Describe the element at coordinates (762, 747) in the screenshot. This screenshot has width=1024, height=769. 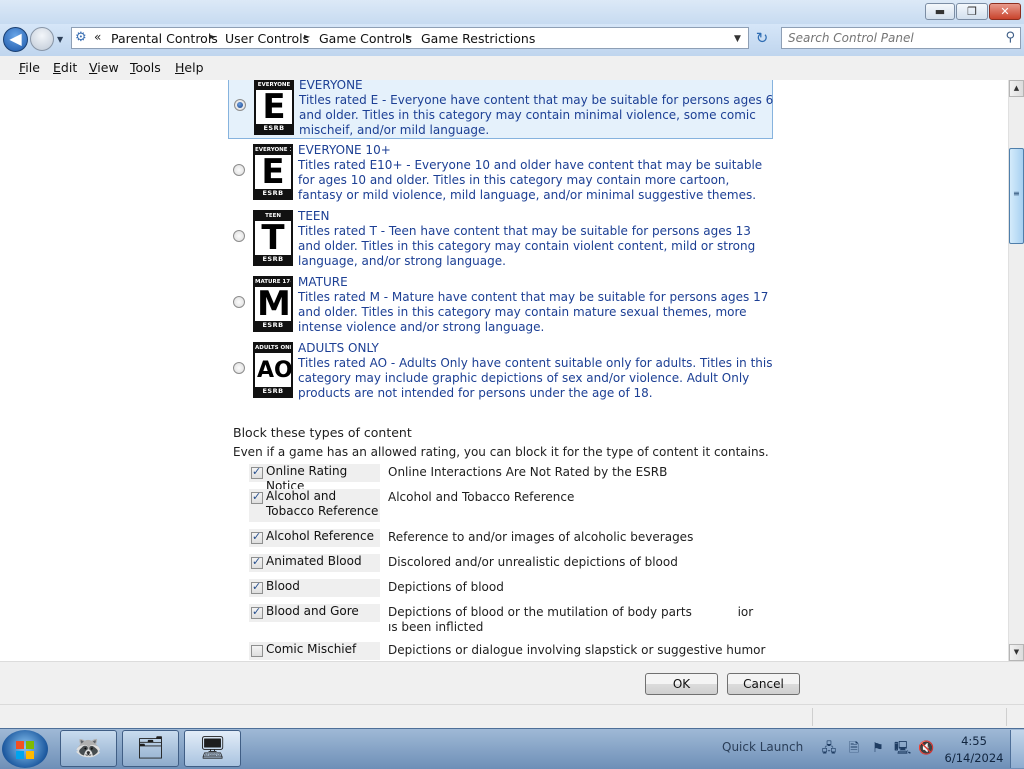
I see `quick-launch-toolbar: Quick Launch` at that location.